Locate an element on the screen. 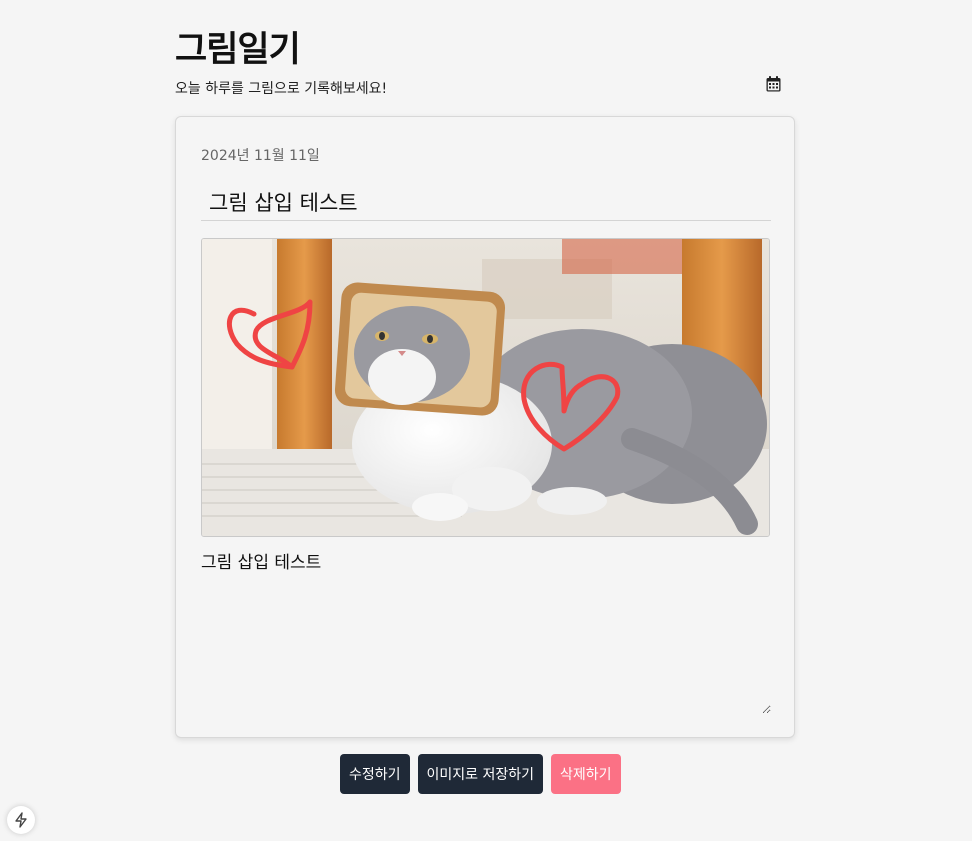  delete-button: 삭제하기 is located at coordinates (586, 774).